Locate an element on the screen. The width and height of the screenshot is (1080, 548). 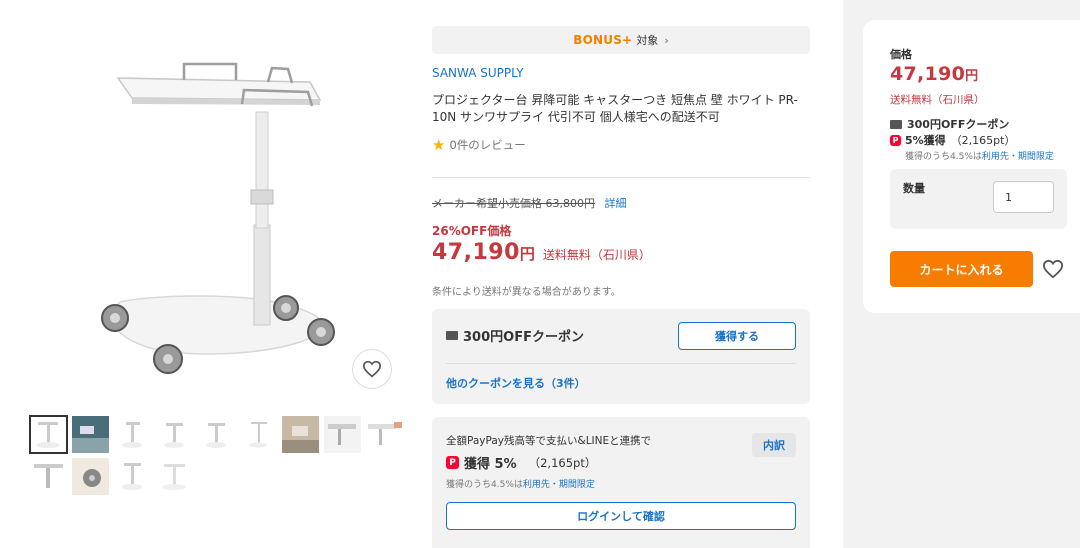
bonus-banner: BONUS+ 対象 › is located at coordinates (621, 40).